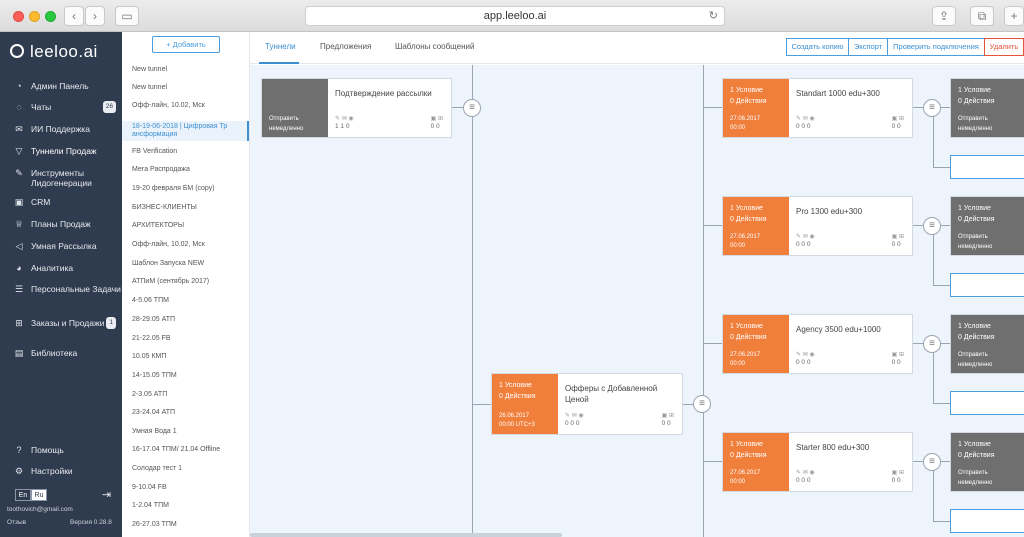 This screenshot has height=537, width=1024. I want to click on tunnel-list-item: 21-22.05 FB, so click(185, 339).